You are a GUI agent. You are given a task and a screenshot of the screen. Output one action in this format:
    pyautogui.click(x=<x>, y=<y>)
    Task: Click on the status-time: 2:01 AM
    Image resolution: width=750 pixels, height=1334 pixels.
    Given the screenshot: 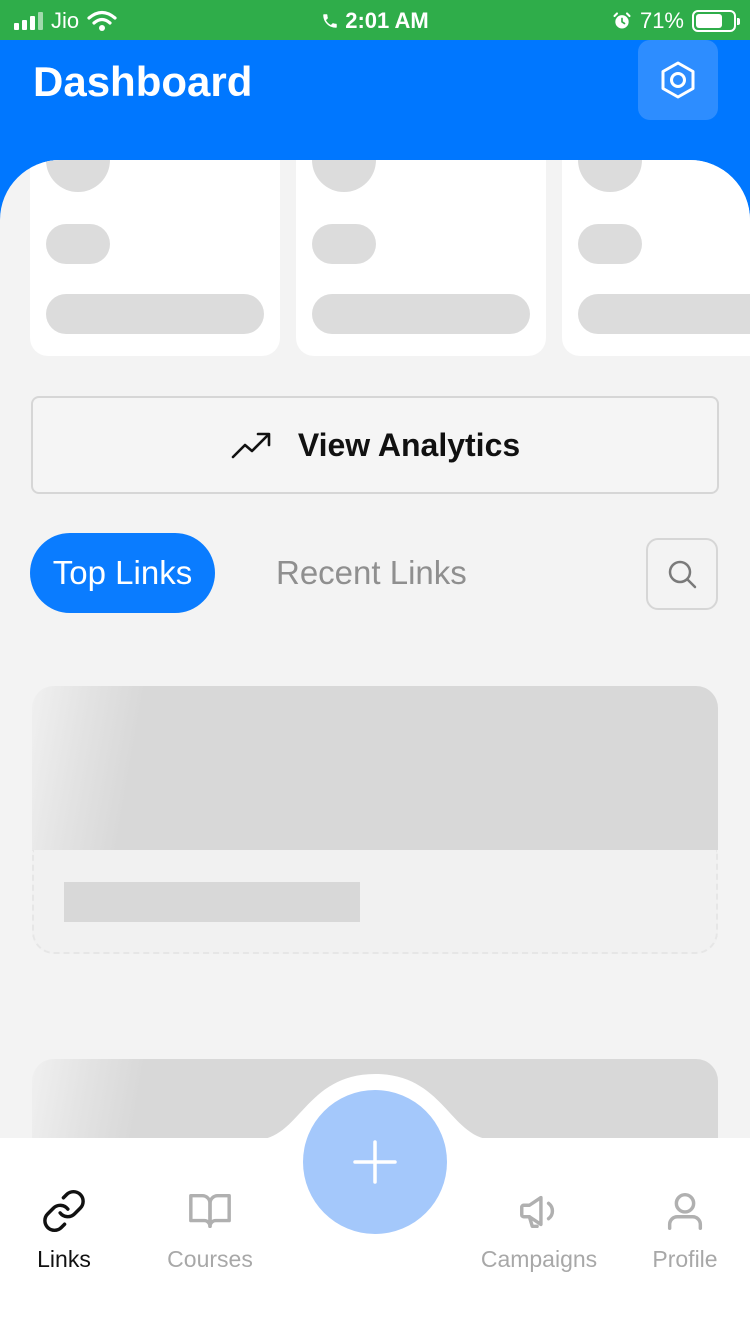 What is the action you would take?
    pyautogui.click(x=387, y=20)
    